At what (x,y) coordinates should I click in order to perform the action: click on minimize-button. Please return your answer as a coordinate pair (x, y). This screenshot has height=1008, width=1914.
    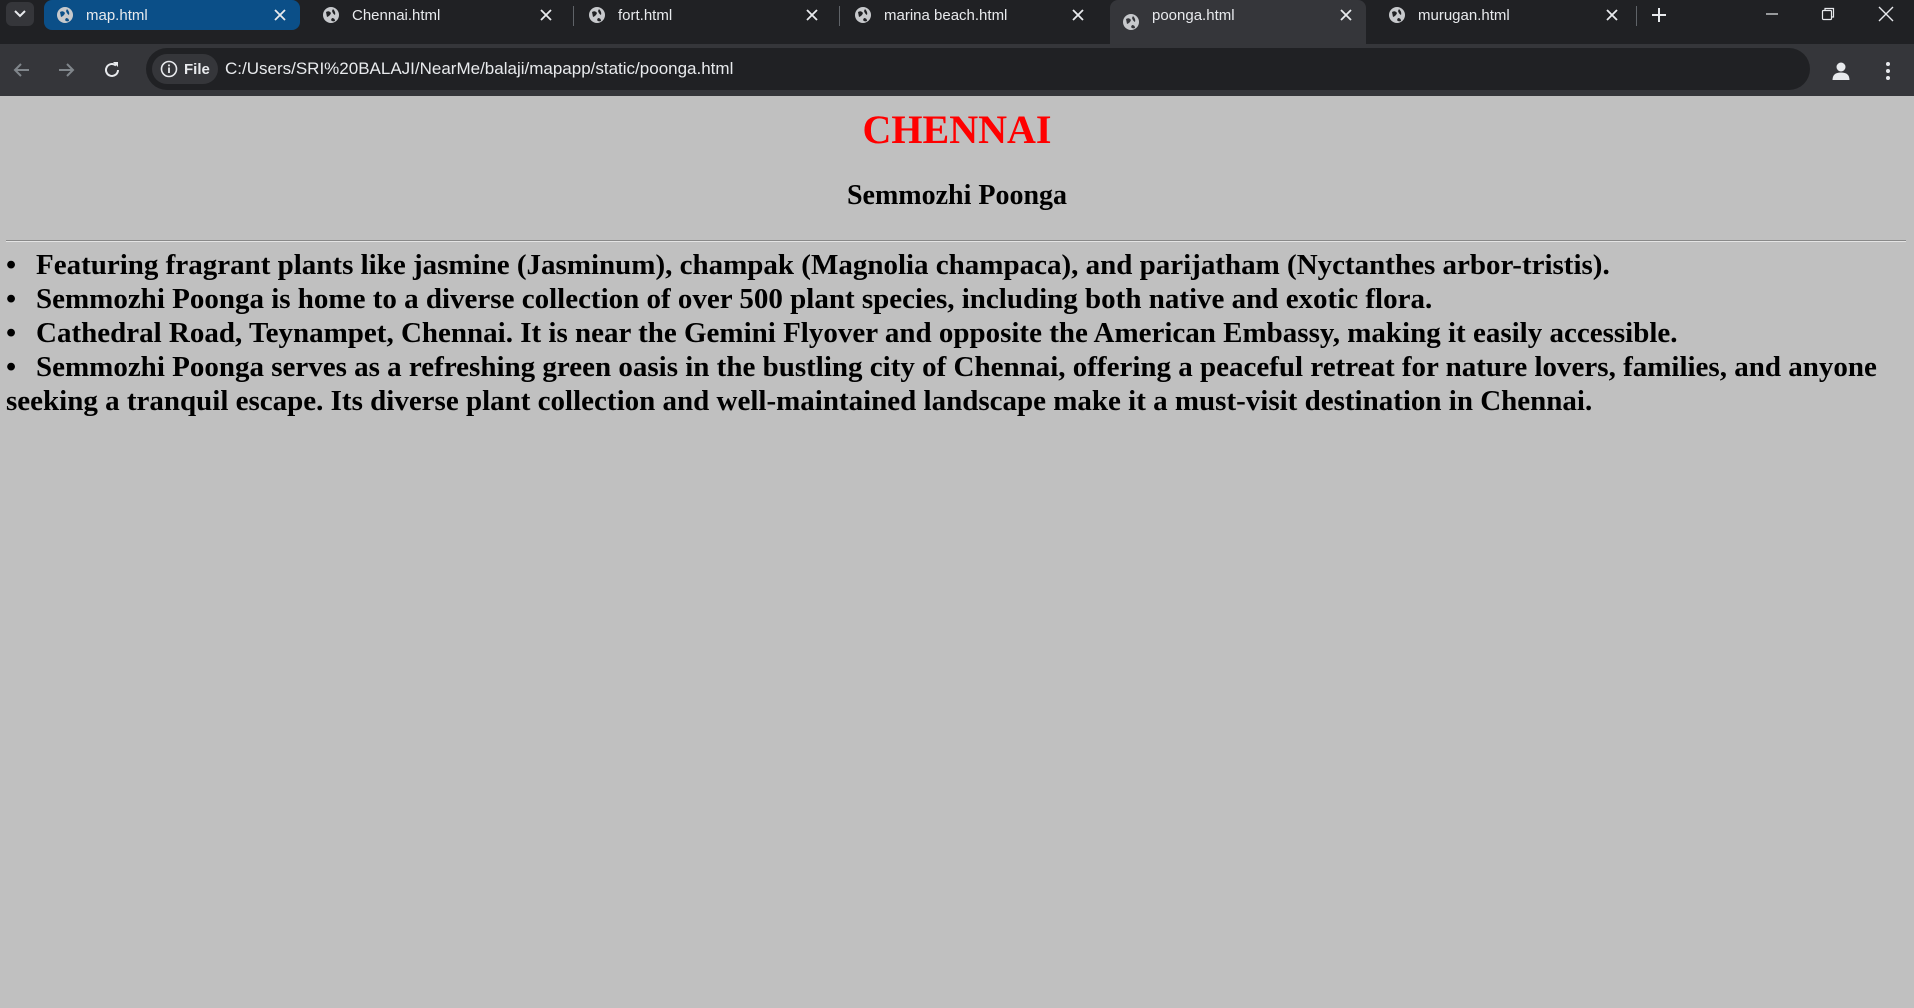
    Looking at the image, I should click on (1772, 14).